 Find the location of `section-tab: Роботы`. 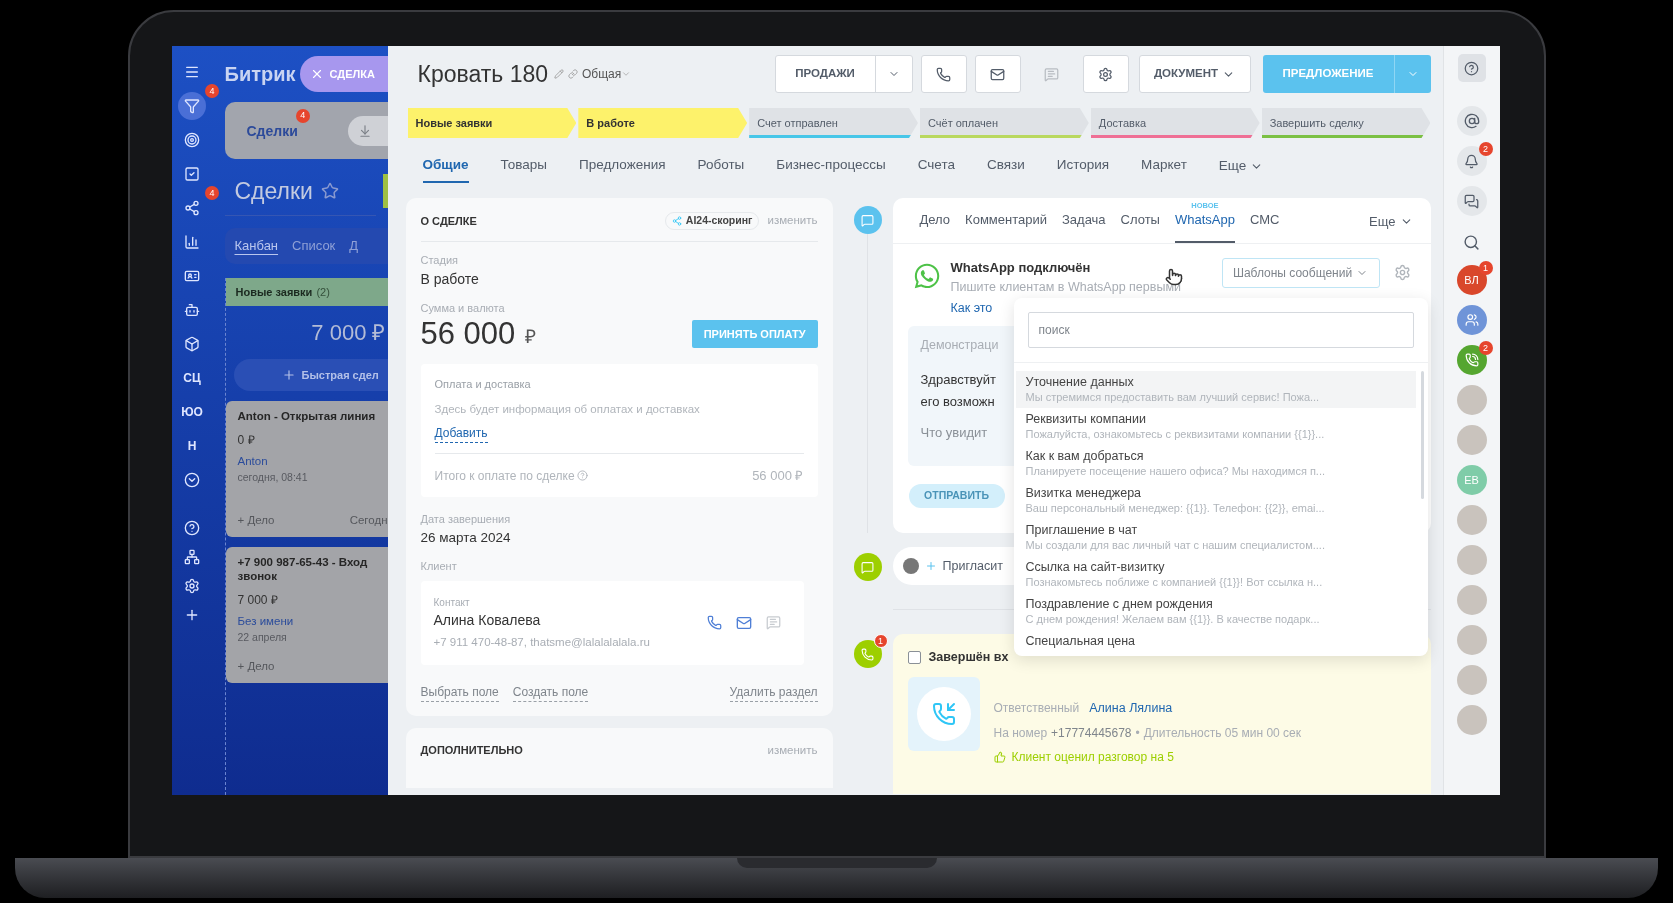

section-tab: Роботы is located at coordinates (721, 166).